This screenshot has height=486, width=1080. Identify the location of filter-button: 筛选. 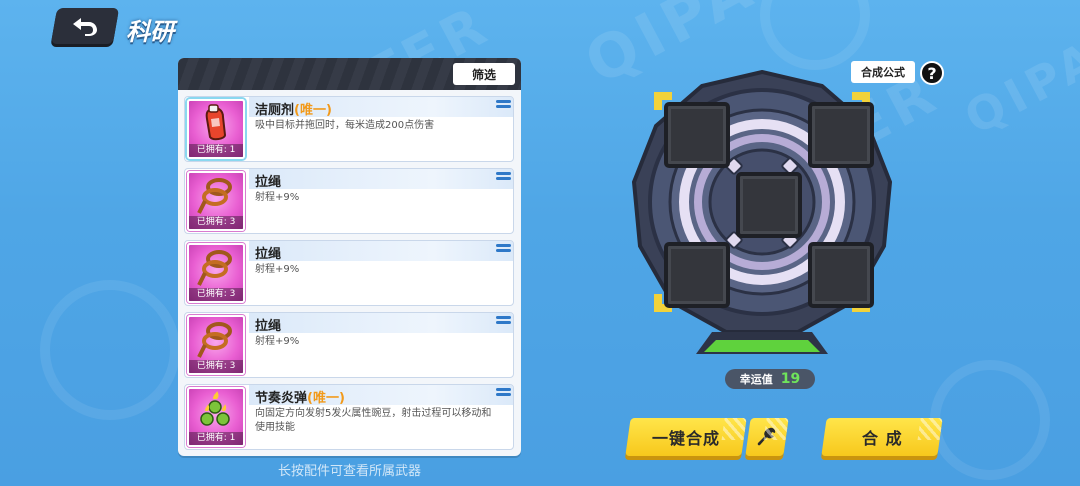
(484, 74).